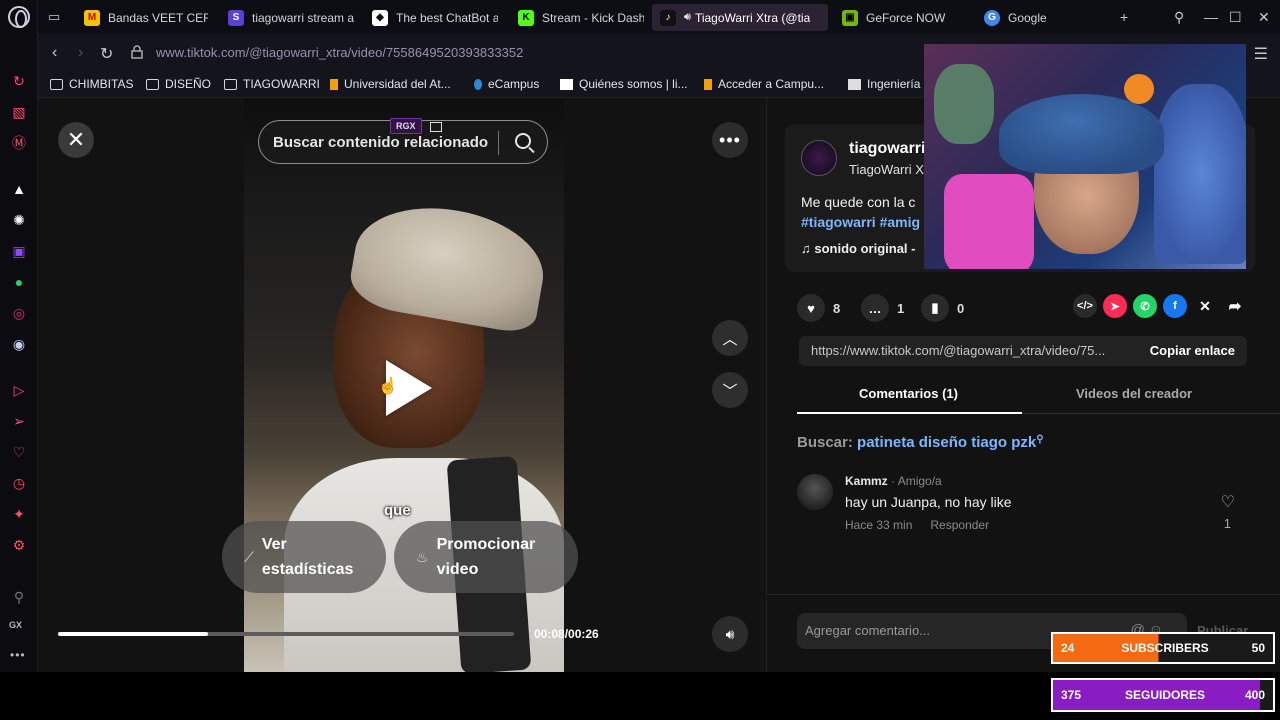 The width and height of the screenshot is (1280, 720). I want to click on tab-kick: K Stream - Kick Dash, so click(577, 17).